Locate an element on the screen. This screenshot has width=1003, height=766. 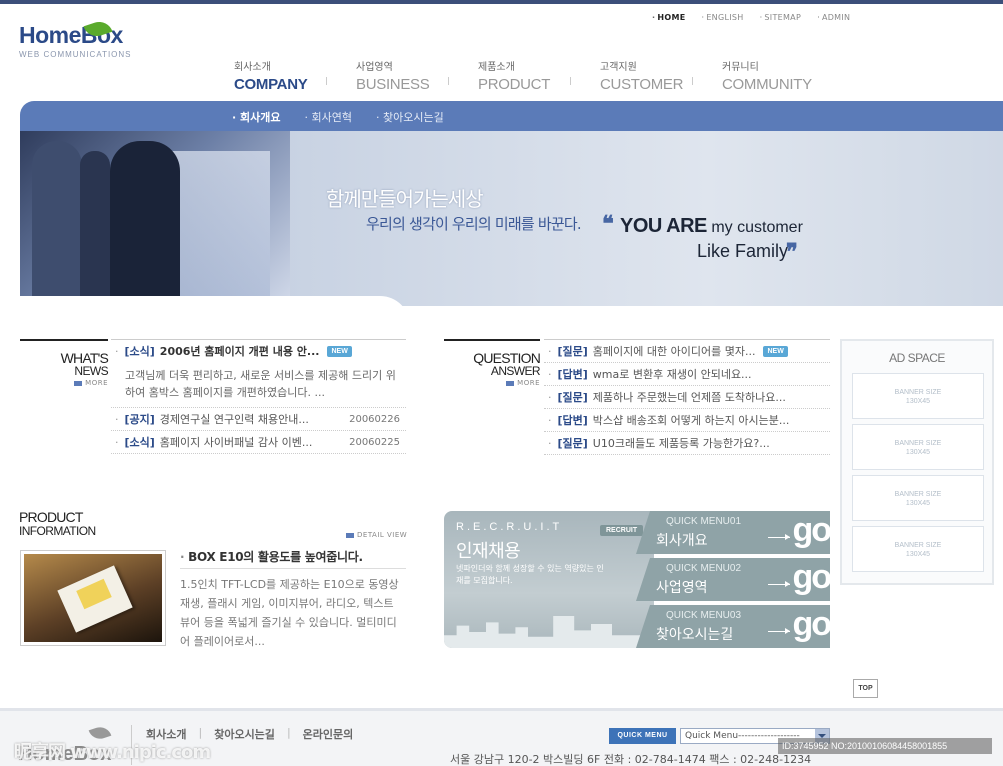
hero-subline: 우리의 생각이 우리의 미래를 바꾼다. is located at coordinates (474, 224).